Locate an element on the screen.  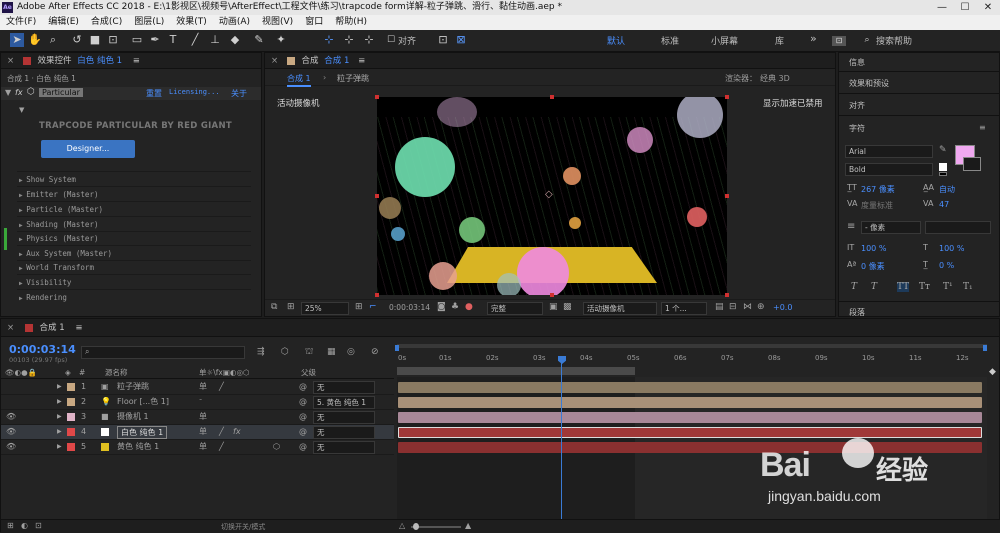
align-panel-title: 对齐 is located at coordinates (857, 105).